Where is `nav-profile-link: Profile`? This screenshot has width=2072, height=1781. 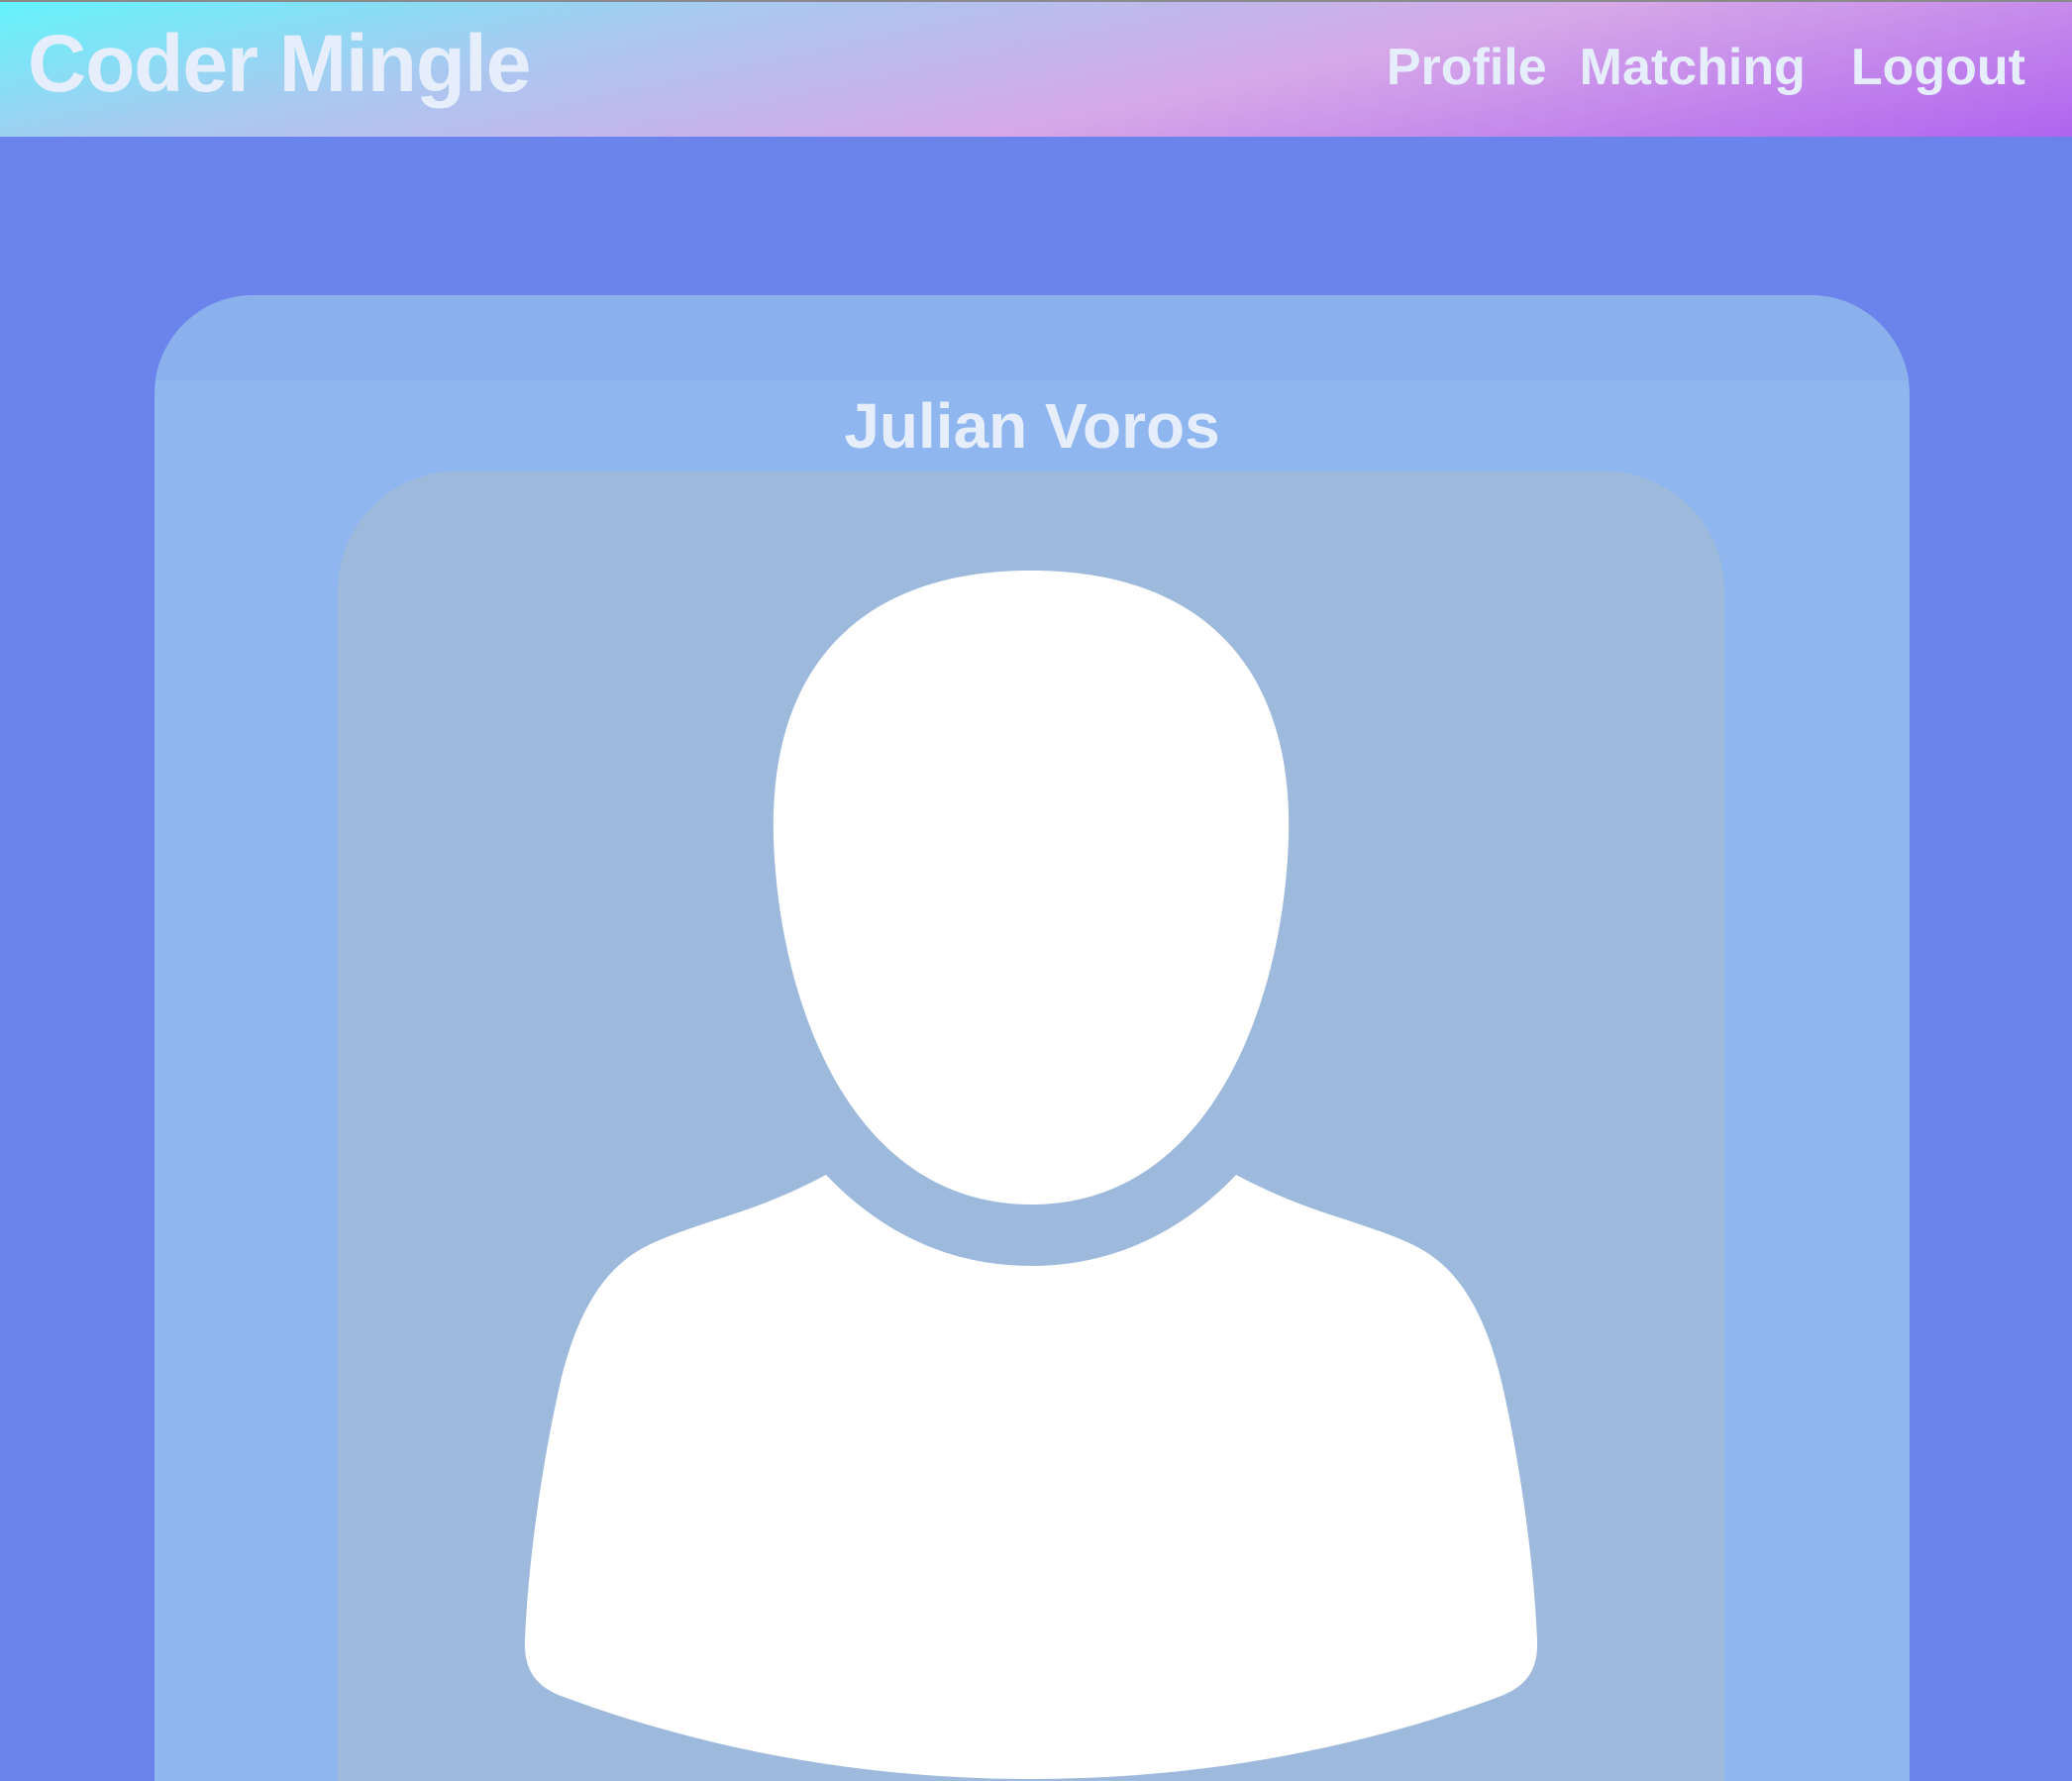
nav-profile-link: Profile is located at coordinates (1467, 67).